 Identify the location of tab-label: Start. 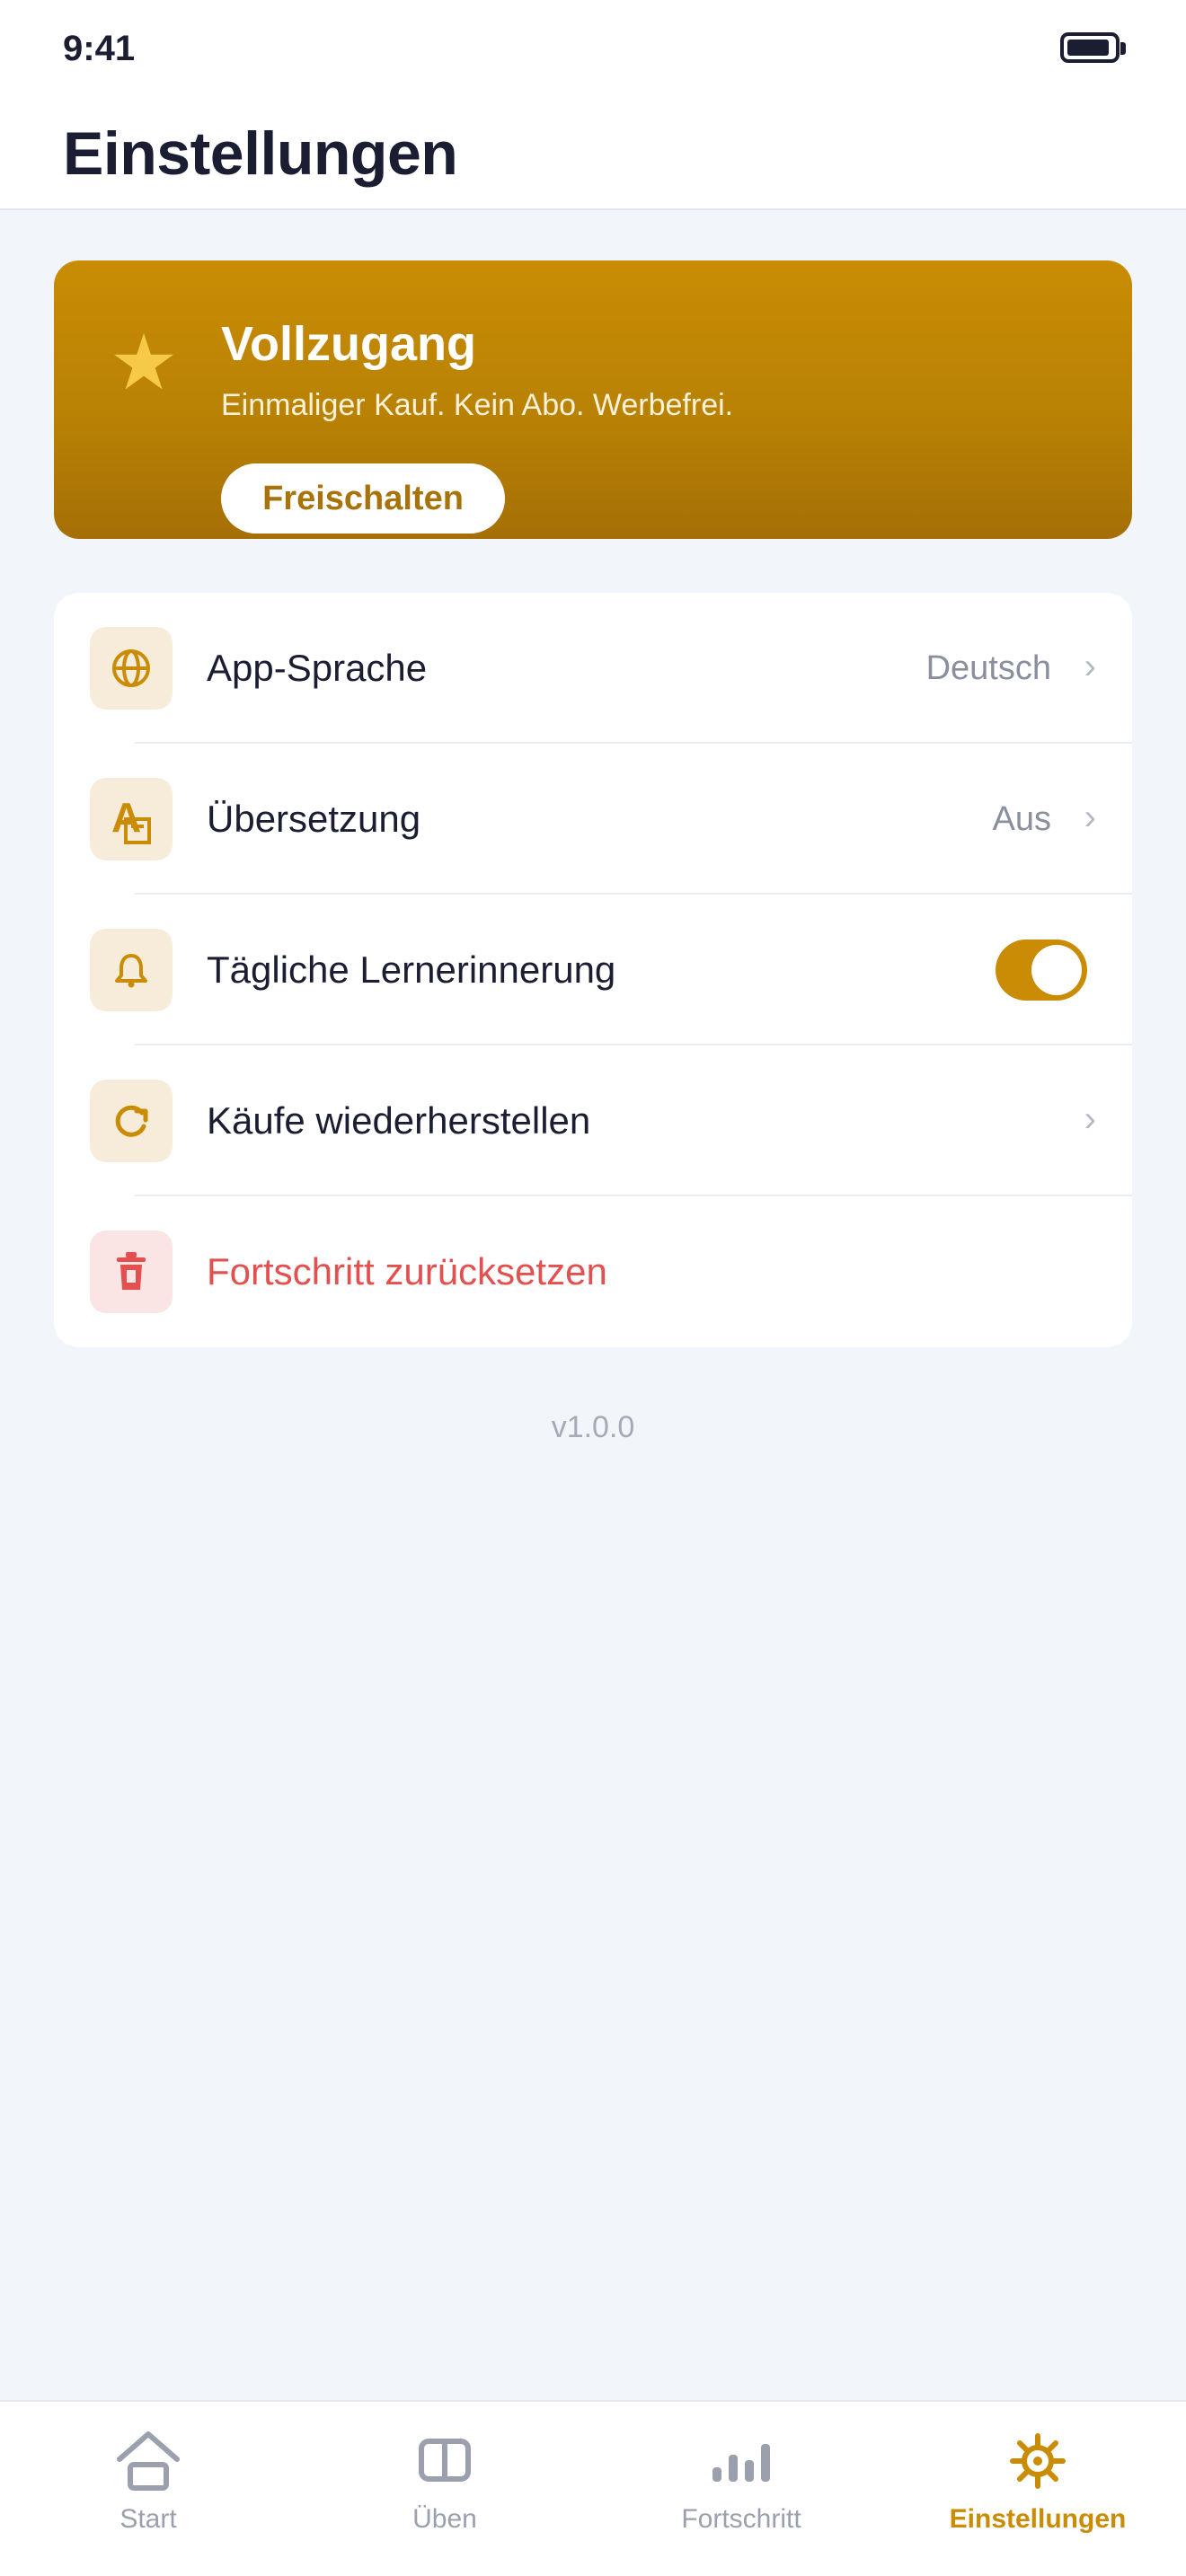
(148, 2519).